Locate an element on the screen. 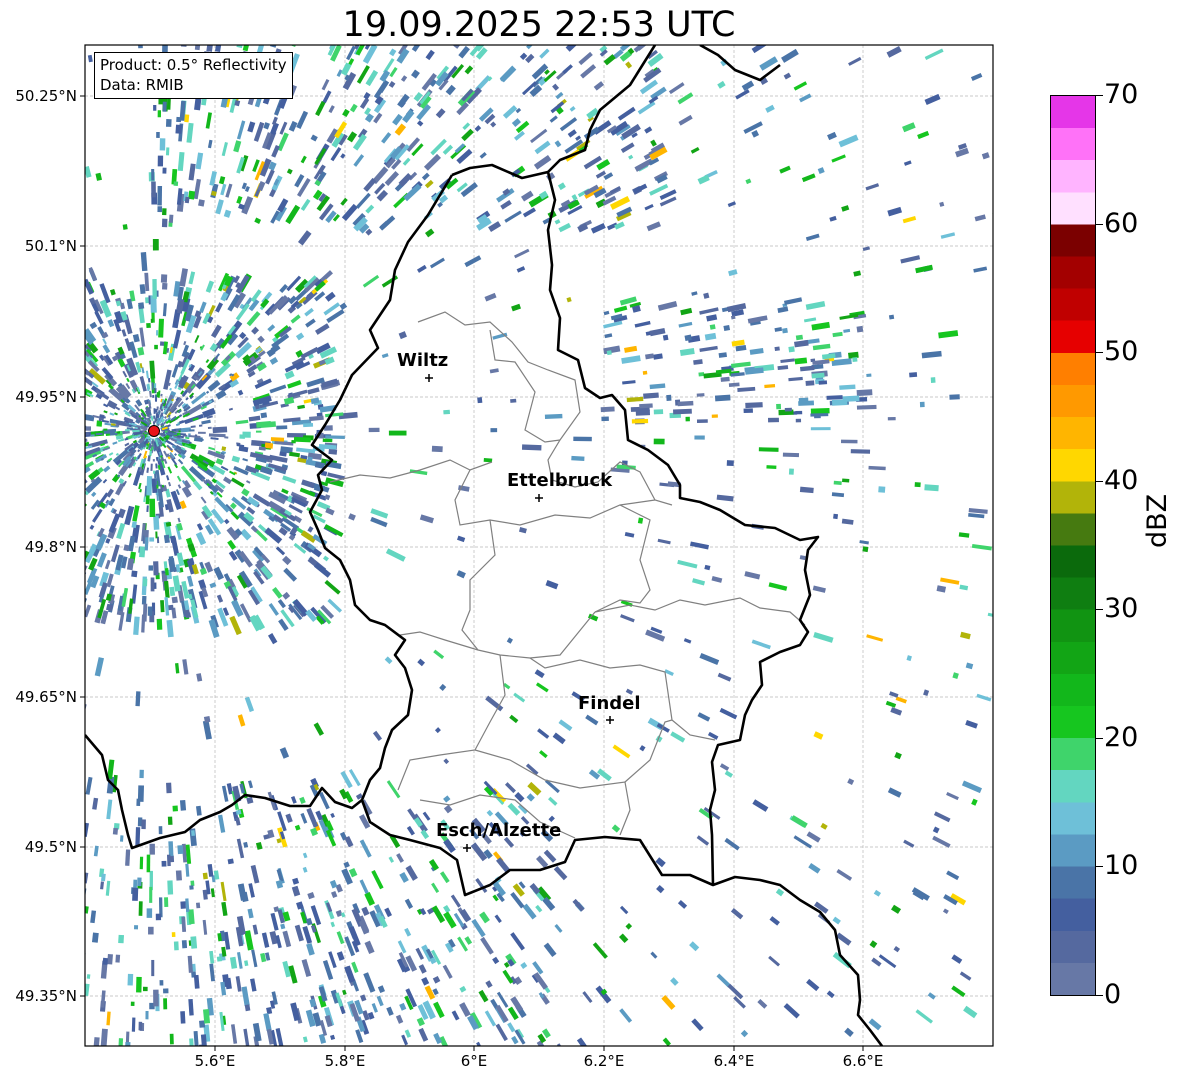 This screenshot has height=1081, width=1184. city-label-ettelbruck: Ettelbruck is located at coordinates (560, 480).